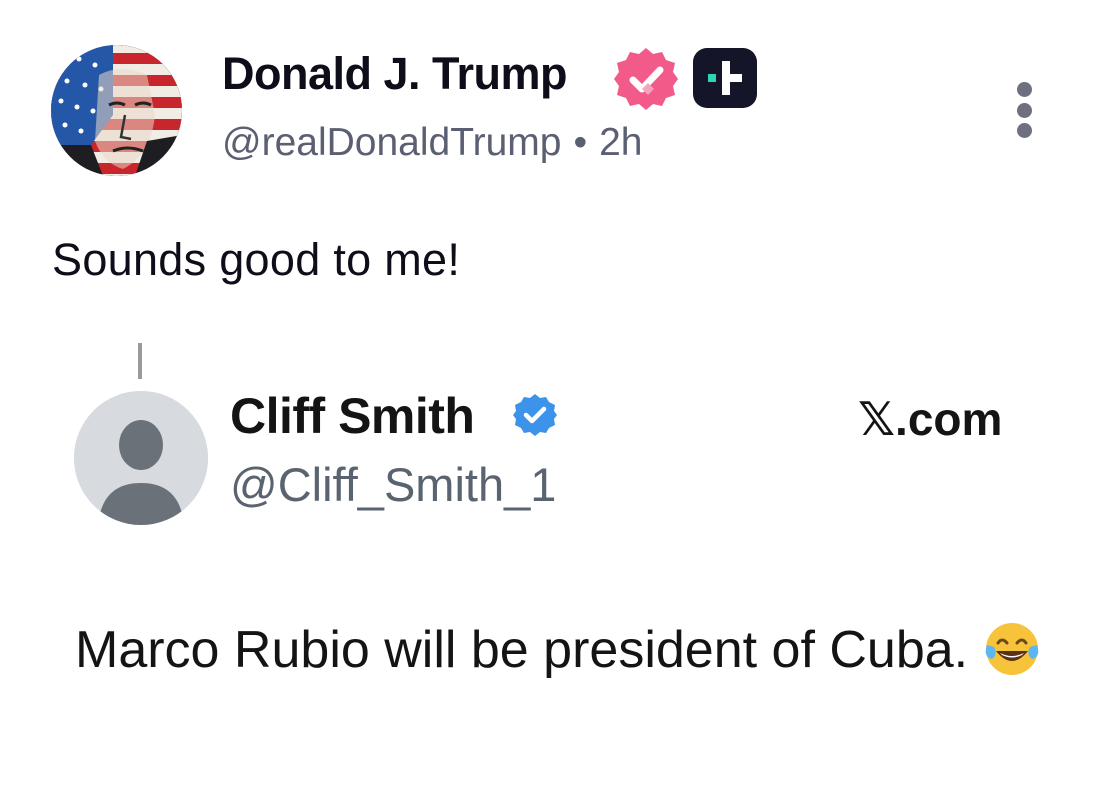 The width and height of the screenshot is (1114, 811). Describe the element at coordinates (391, 142) in the screenshot. I see `author-handle: @realDonaldTrump` at that location.